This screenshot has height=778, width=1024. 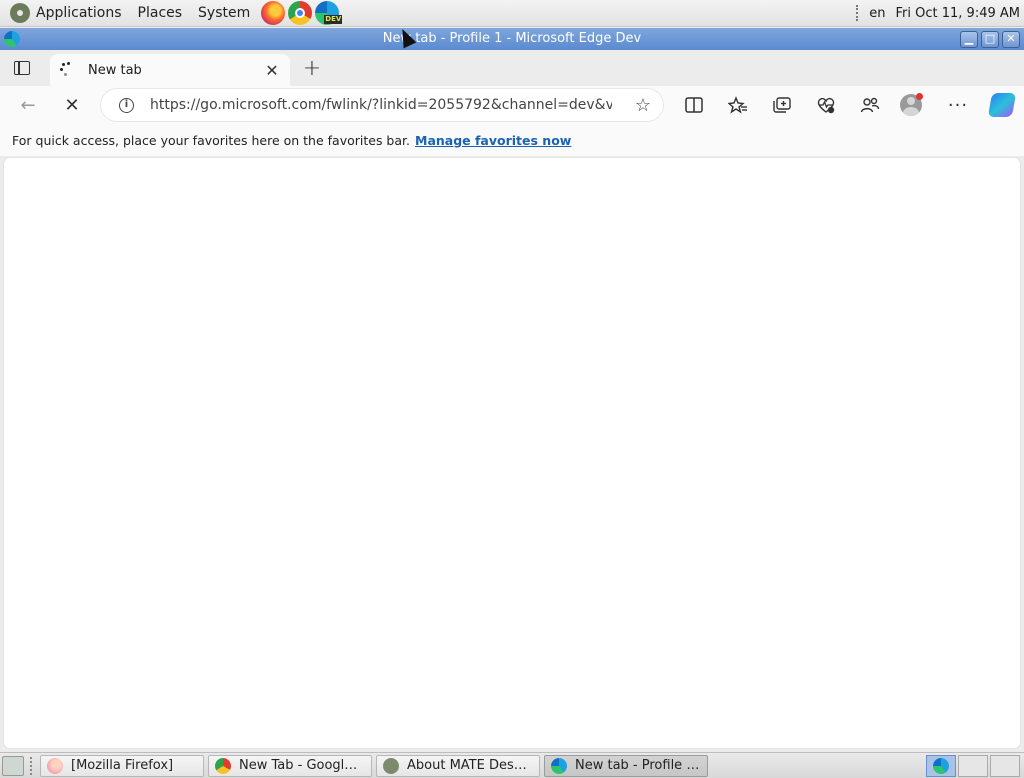 I want to click on back-button: ←, so click(x=28, y=105).